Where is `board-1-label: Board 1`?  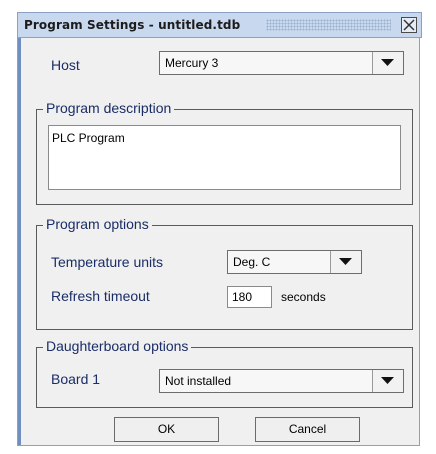
board-1-label: Board 1 is located at coordinates (76, 379).